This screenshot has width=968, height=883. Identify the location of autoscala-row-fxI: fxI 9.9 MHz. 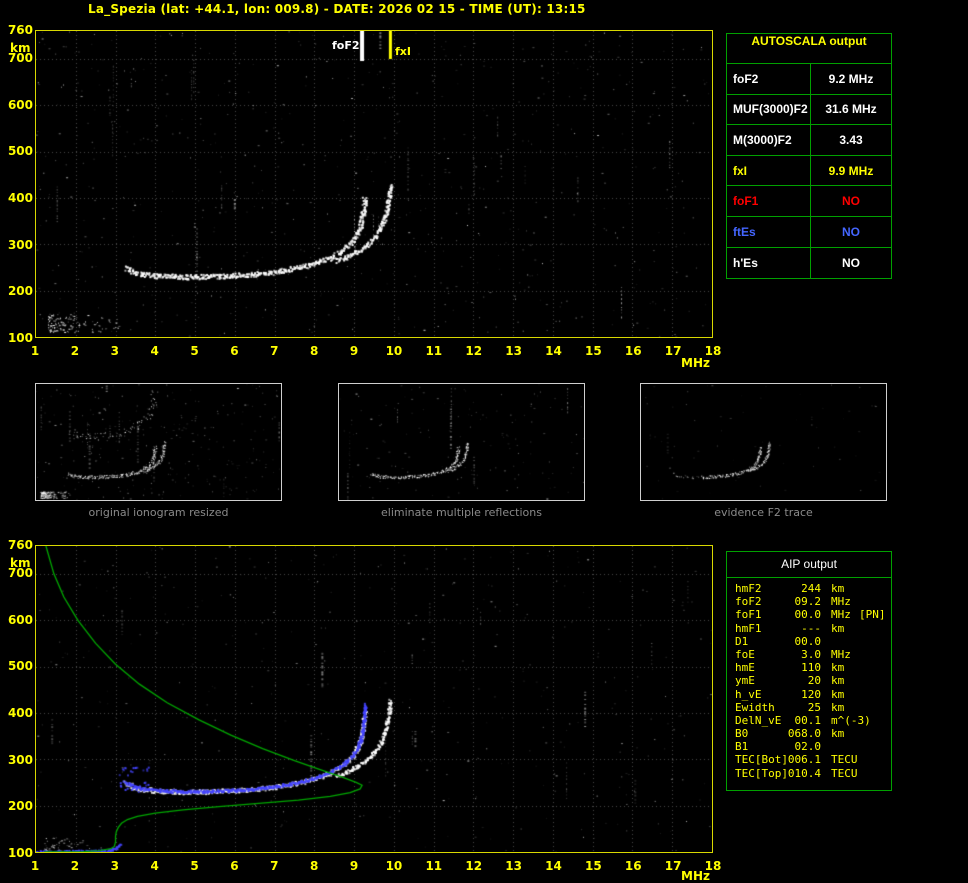
(809, 171).